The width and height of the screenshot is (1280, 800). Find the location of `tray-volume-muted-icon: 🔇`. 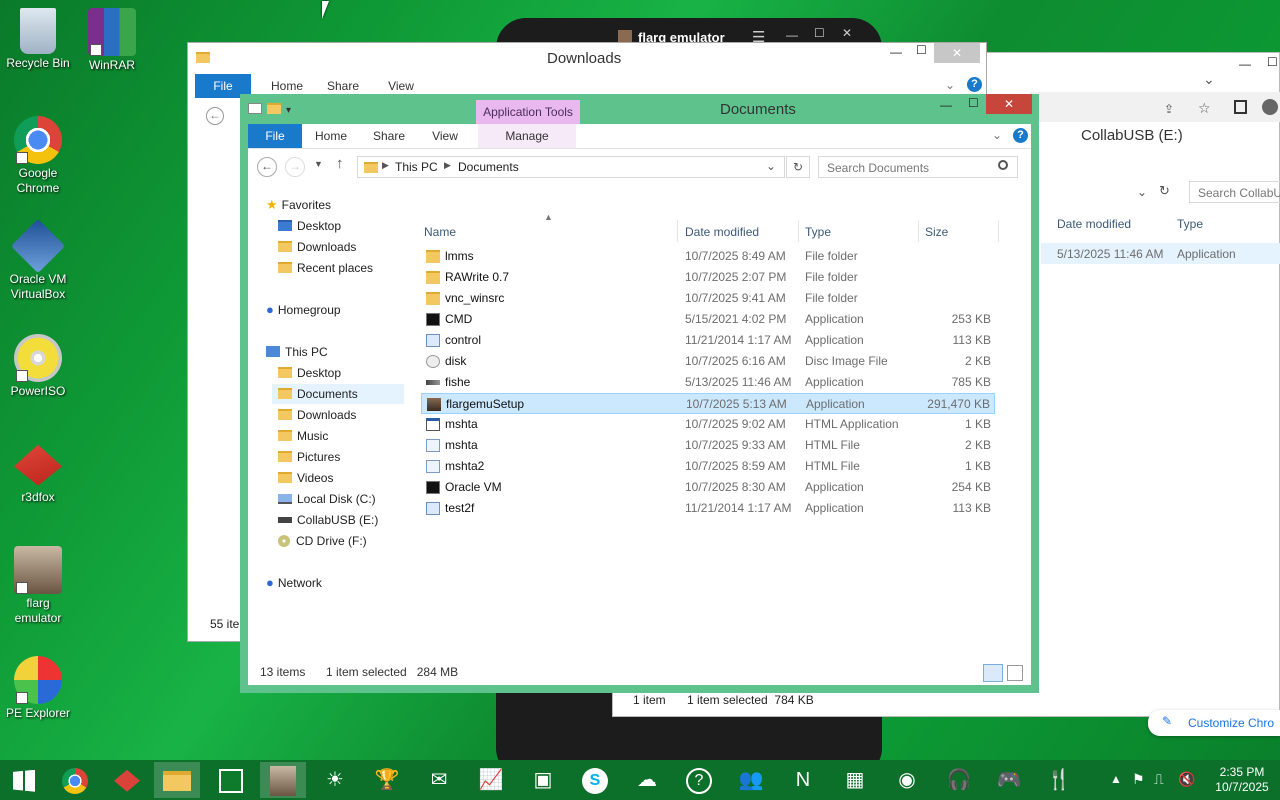

tray-volume-muted-icon: 🔇 is located at coordinates (1186, 779).